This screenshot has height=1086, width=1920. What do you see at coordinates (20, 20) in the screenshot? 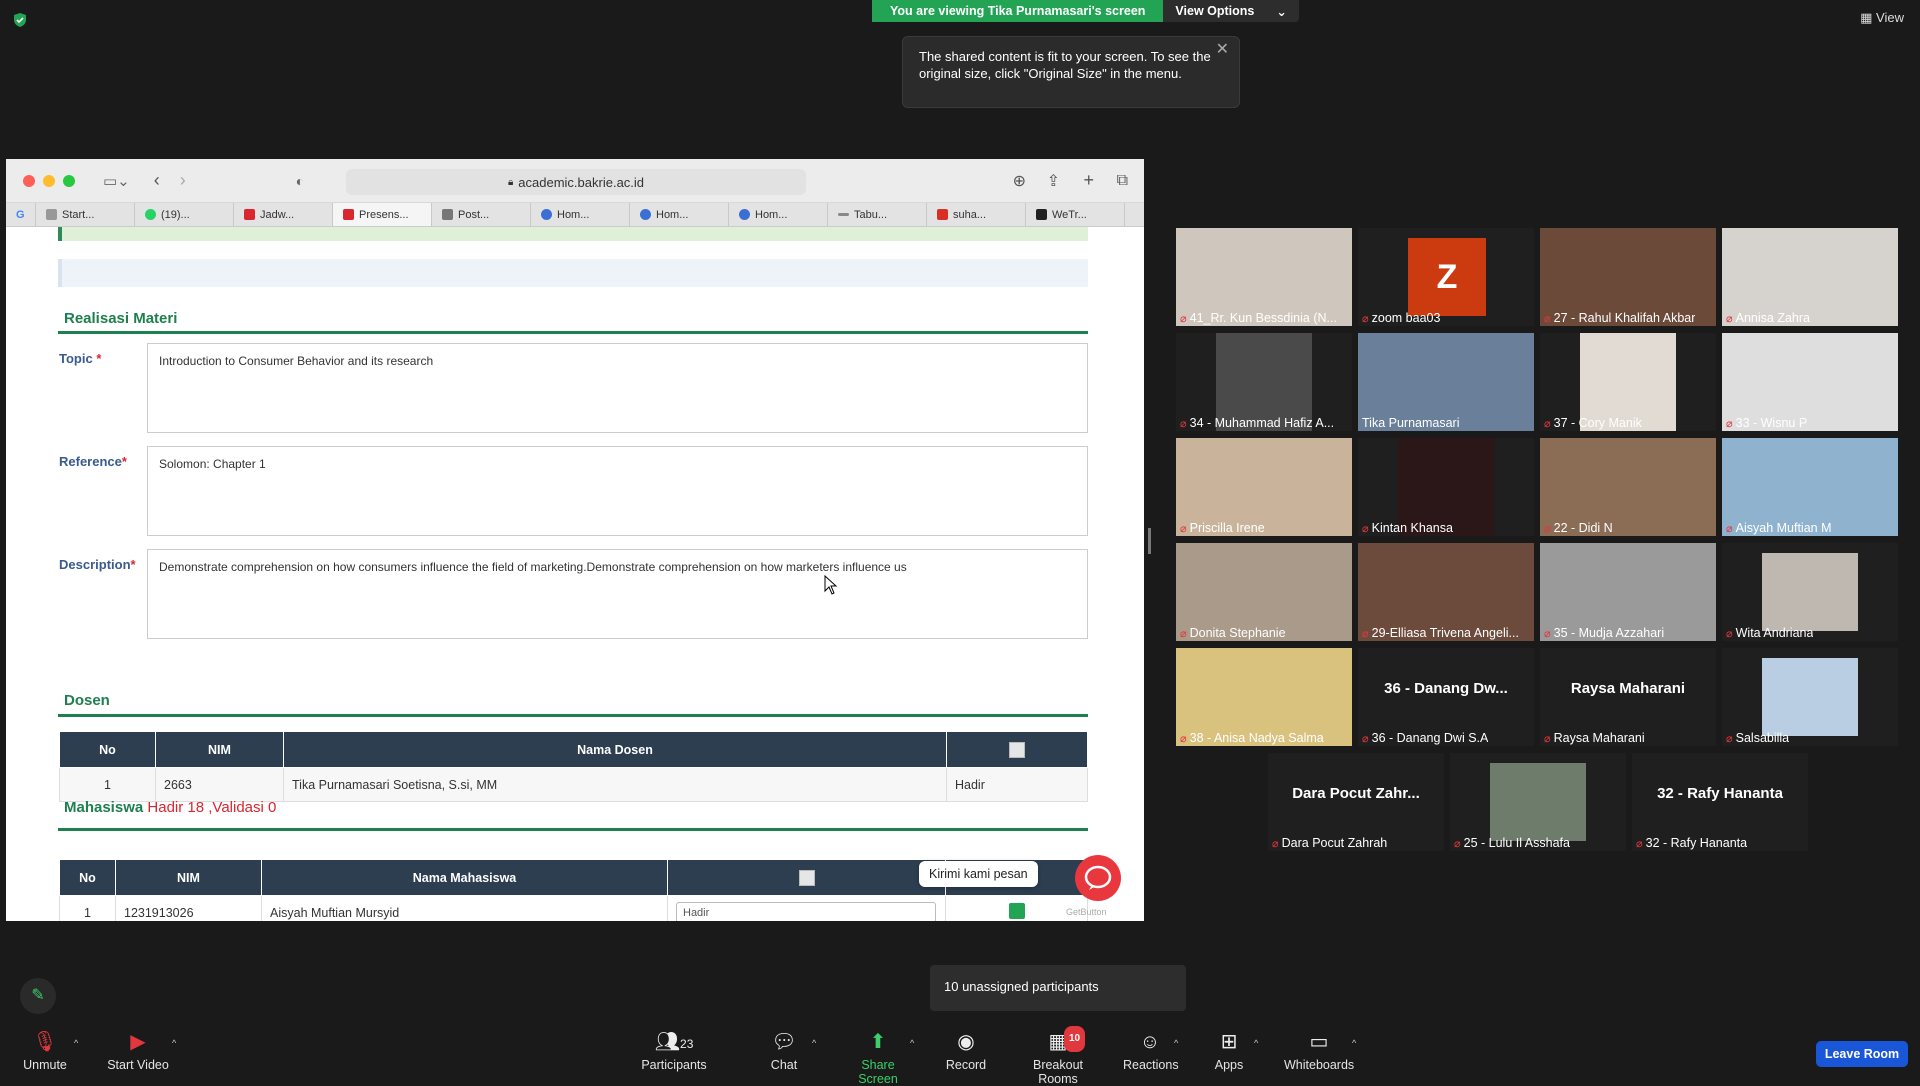
I see `security-shield-icon` at bounding box center [20, 20].